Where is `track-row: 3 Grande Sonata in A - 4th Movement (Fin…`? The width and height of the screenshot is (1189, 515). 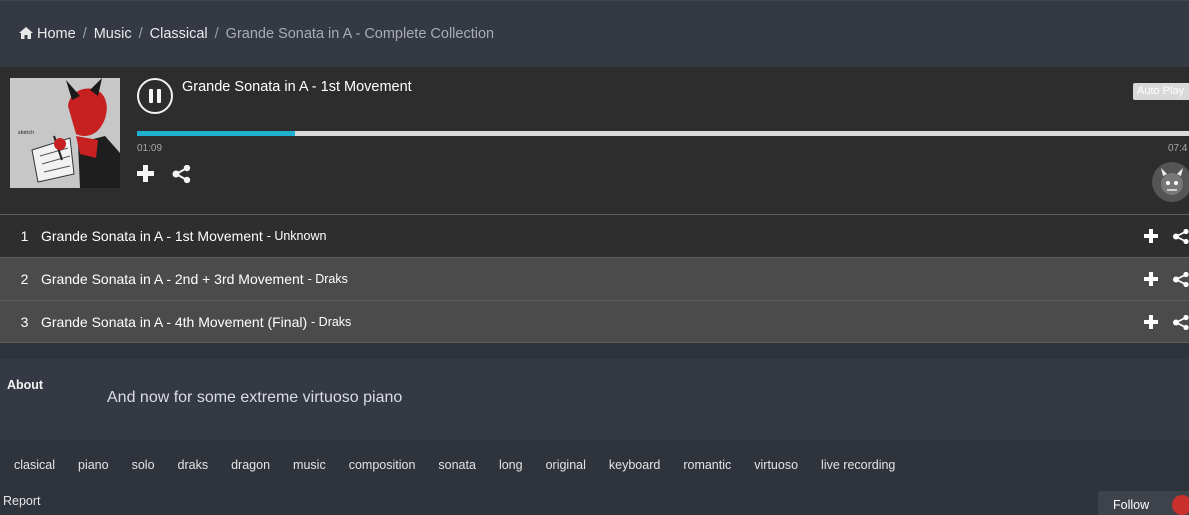
track-row: 3 Grande Sonata in A - 4th Movement (Fin… is located at coordinates (594, 321).